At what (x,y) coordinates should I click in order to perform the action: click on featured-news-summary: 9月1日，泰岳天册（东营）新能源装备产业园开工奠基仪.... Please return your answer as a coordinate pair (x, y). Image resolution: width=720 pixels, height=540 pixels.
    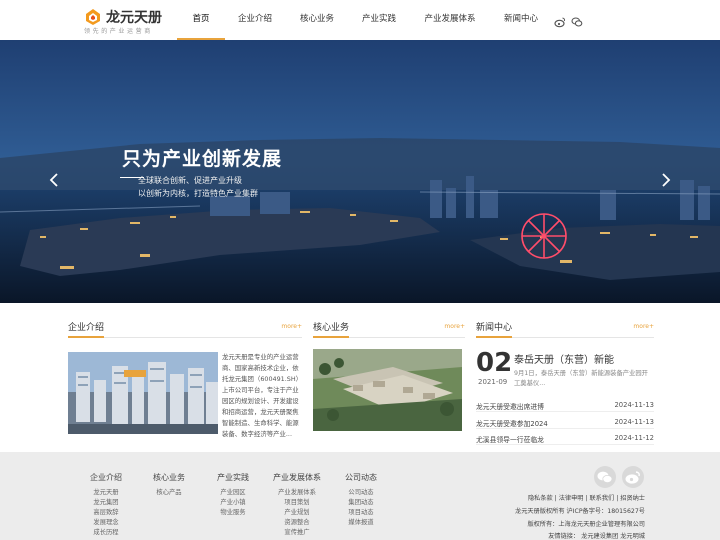
    Looking at the image, I should click on (581, 378).